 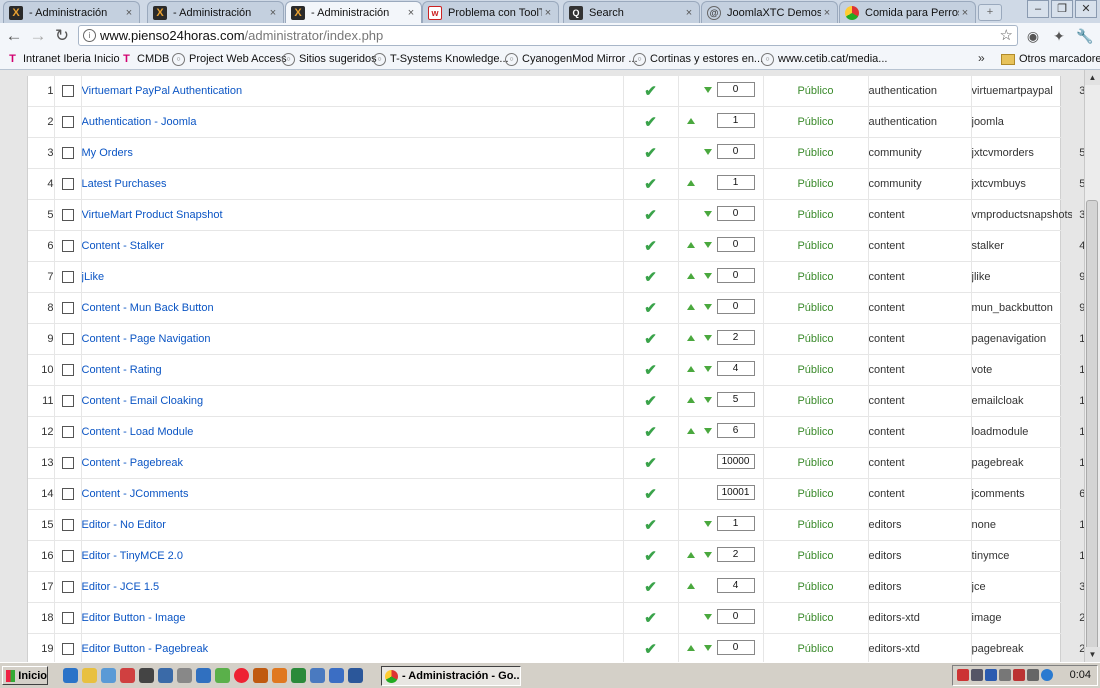 What do you see at coordinates (490, 12) in the screenshot?
I see `browser-tab: w Problema con ToolTips (×` at bounding box center [490, 12].